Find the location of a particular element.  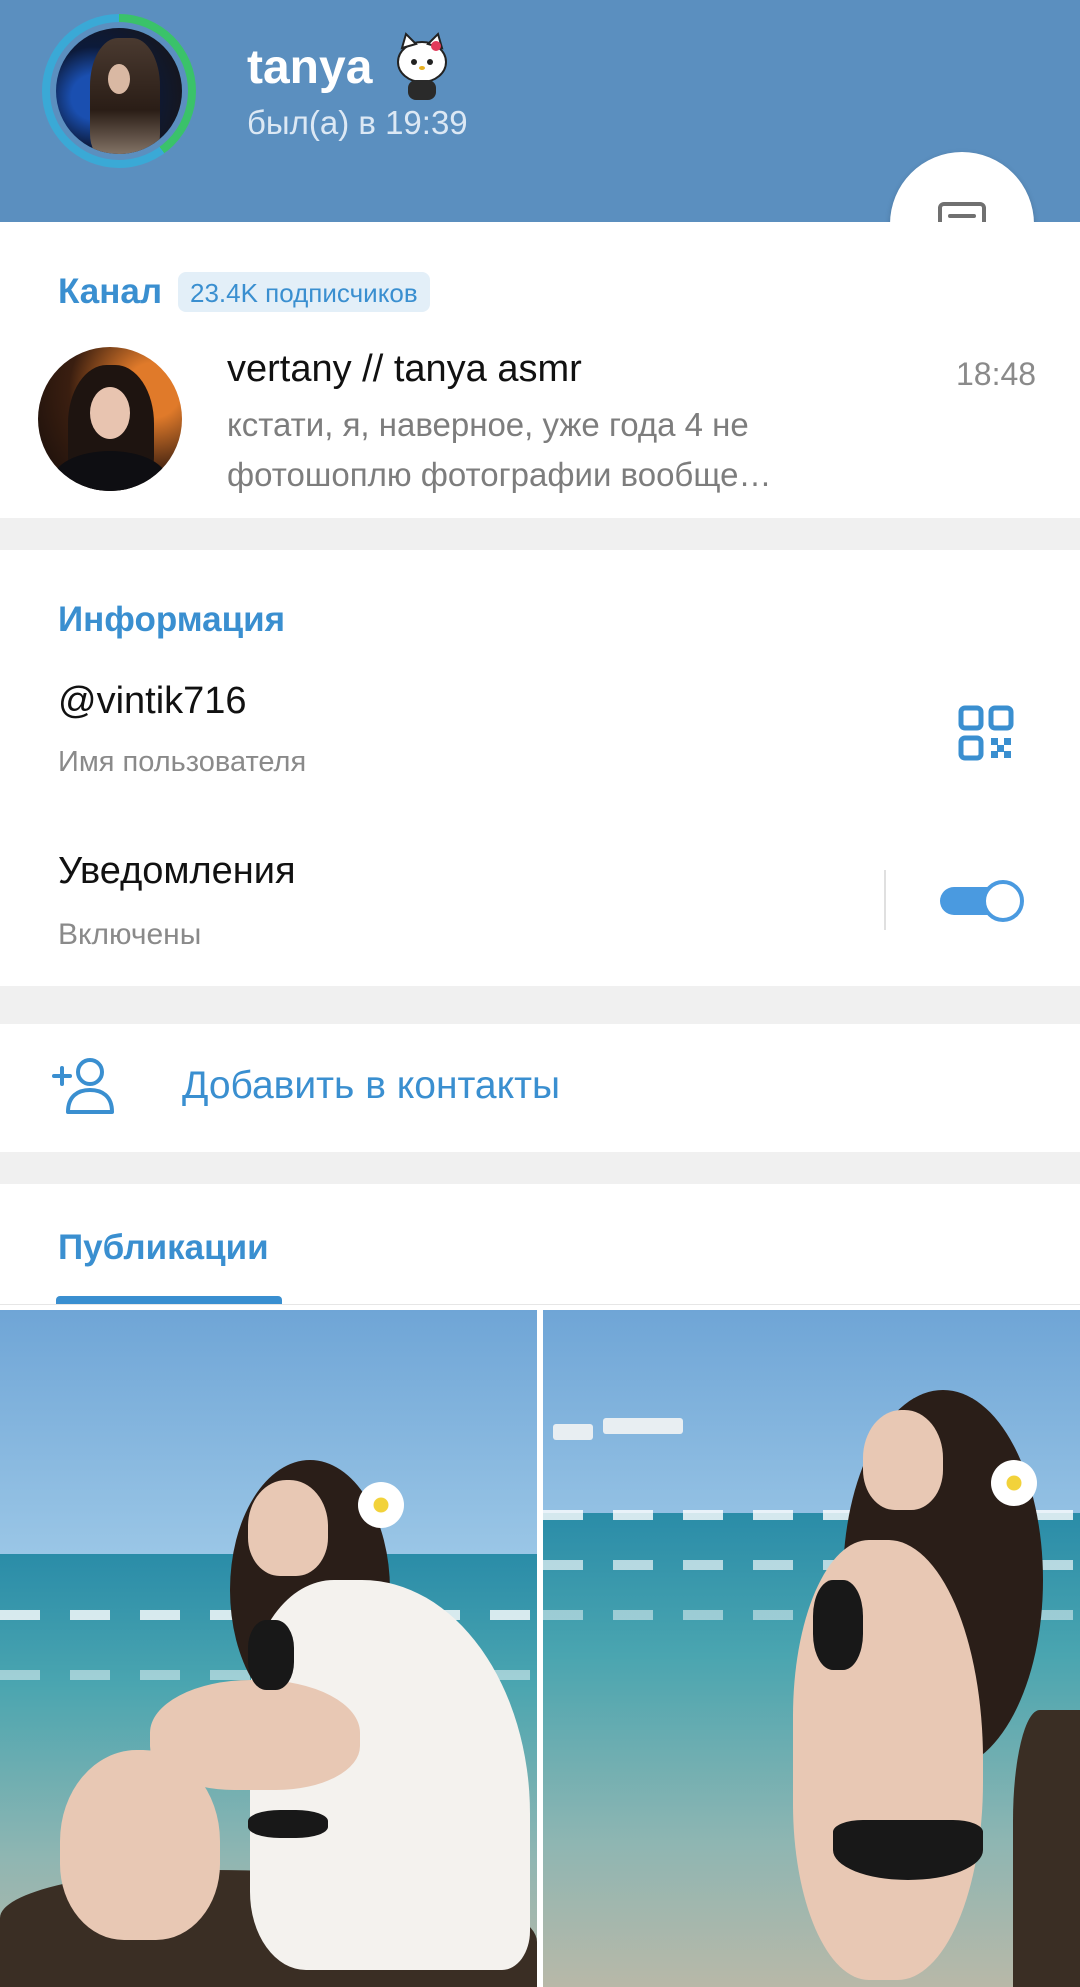

channel-label: Канал is located at coordinates (110, 291).